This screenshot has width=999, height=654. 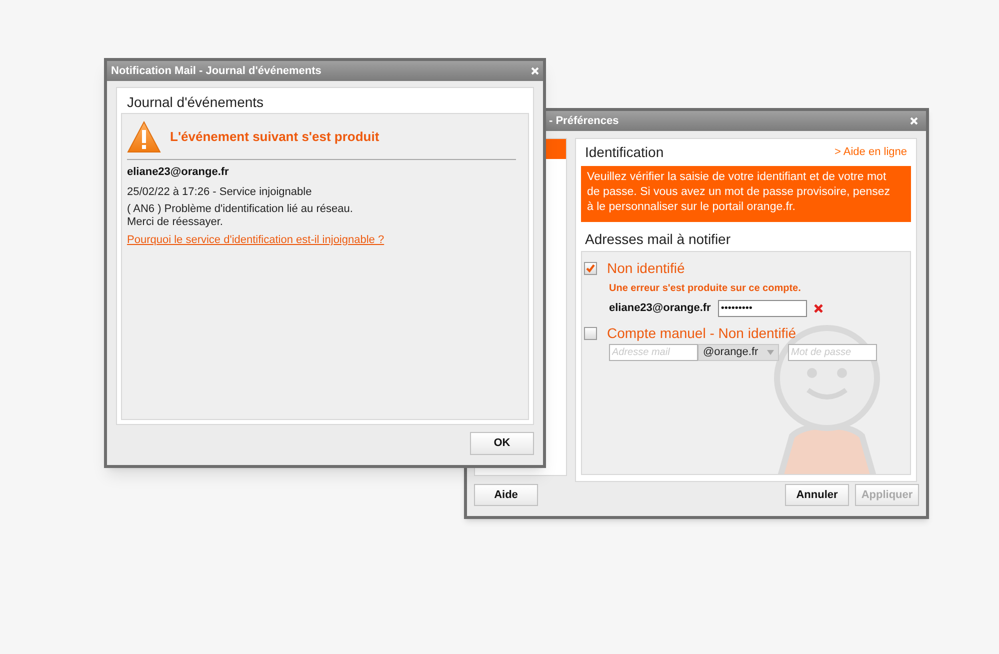 I want to click on dialog-button: Annuler, so click(x=817, y=495).